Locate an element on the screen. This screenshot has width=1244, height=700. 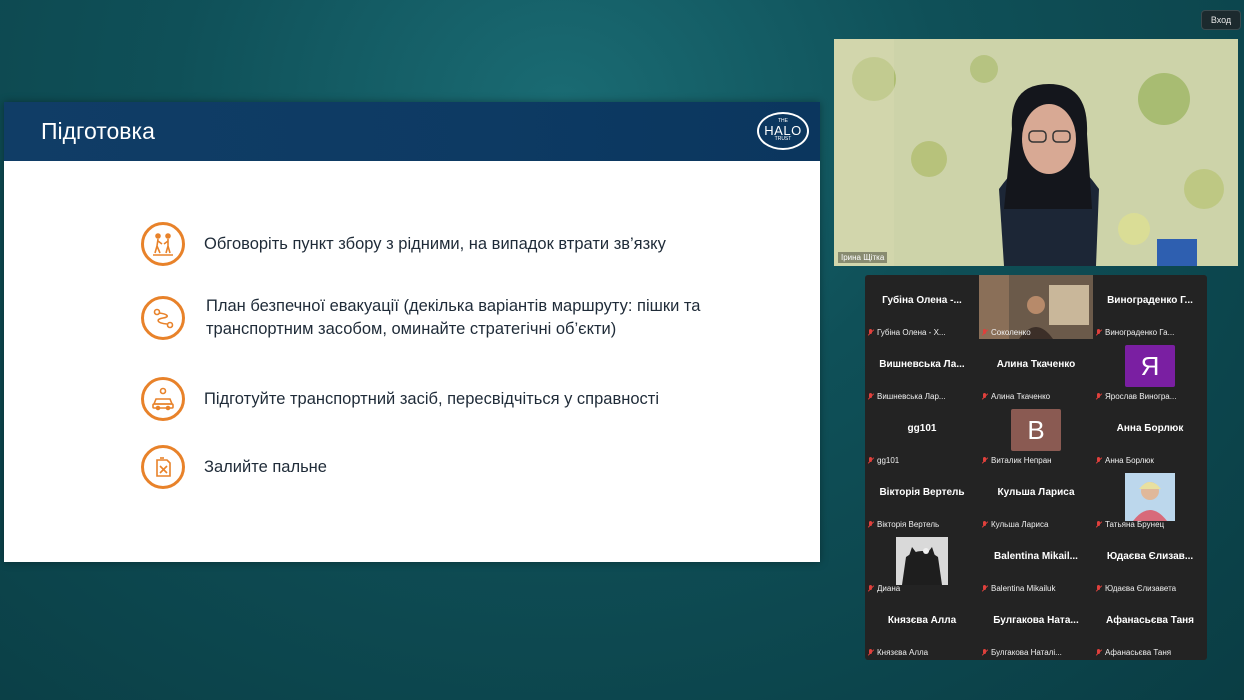
participant-tile: Кульша Лариса Кульша Лариса is located at coordinates (1036, 499).